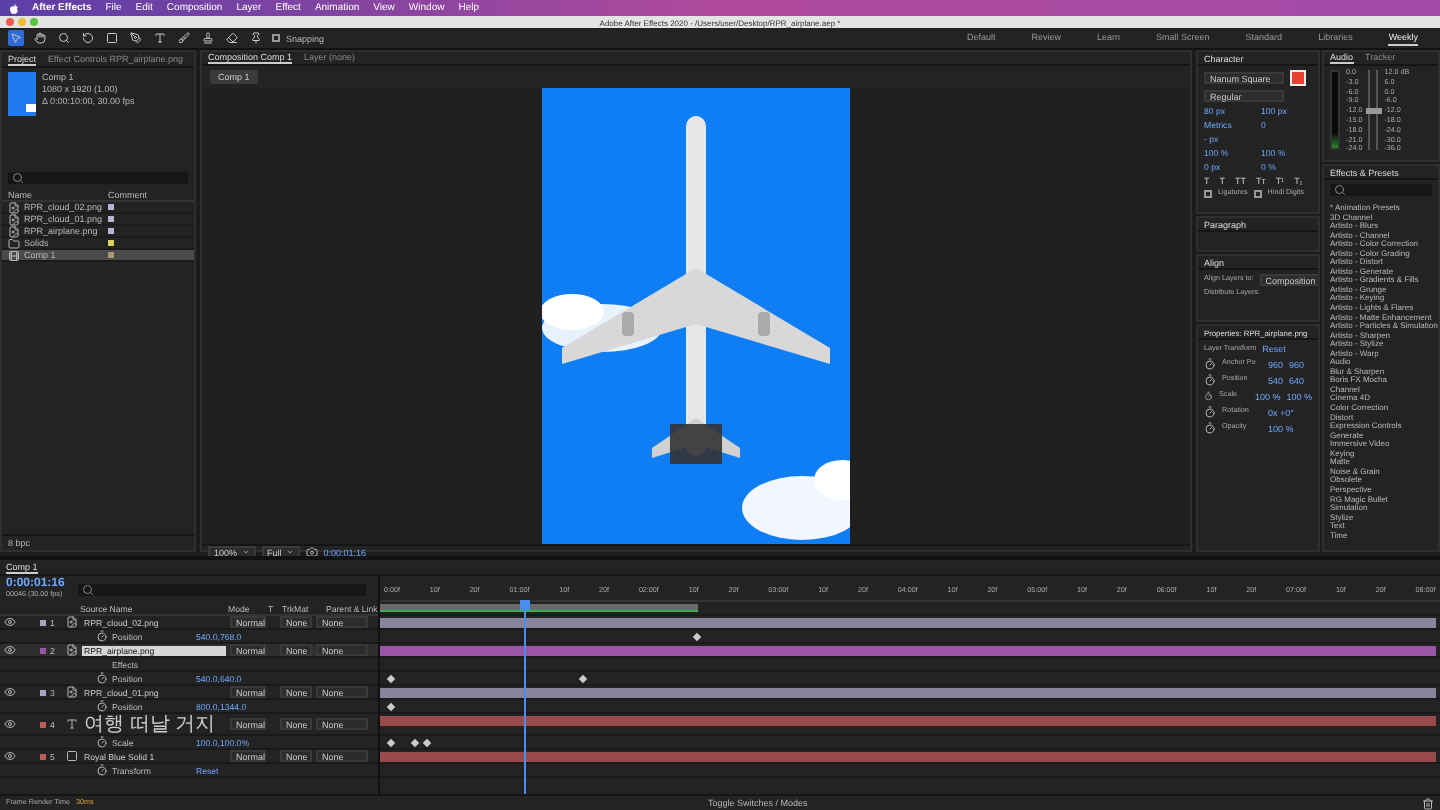 This screenshot has height=810, width=1440. I want to click on stamp-tool-button, so click(208, 38).